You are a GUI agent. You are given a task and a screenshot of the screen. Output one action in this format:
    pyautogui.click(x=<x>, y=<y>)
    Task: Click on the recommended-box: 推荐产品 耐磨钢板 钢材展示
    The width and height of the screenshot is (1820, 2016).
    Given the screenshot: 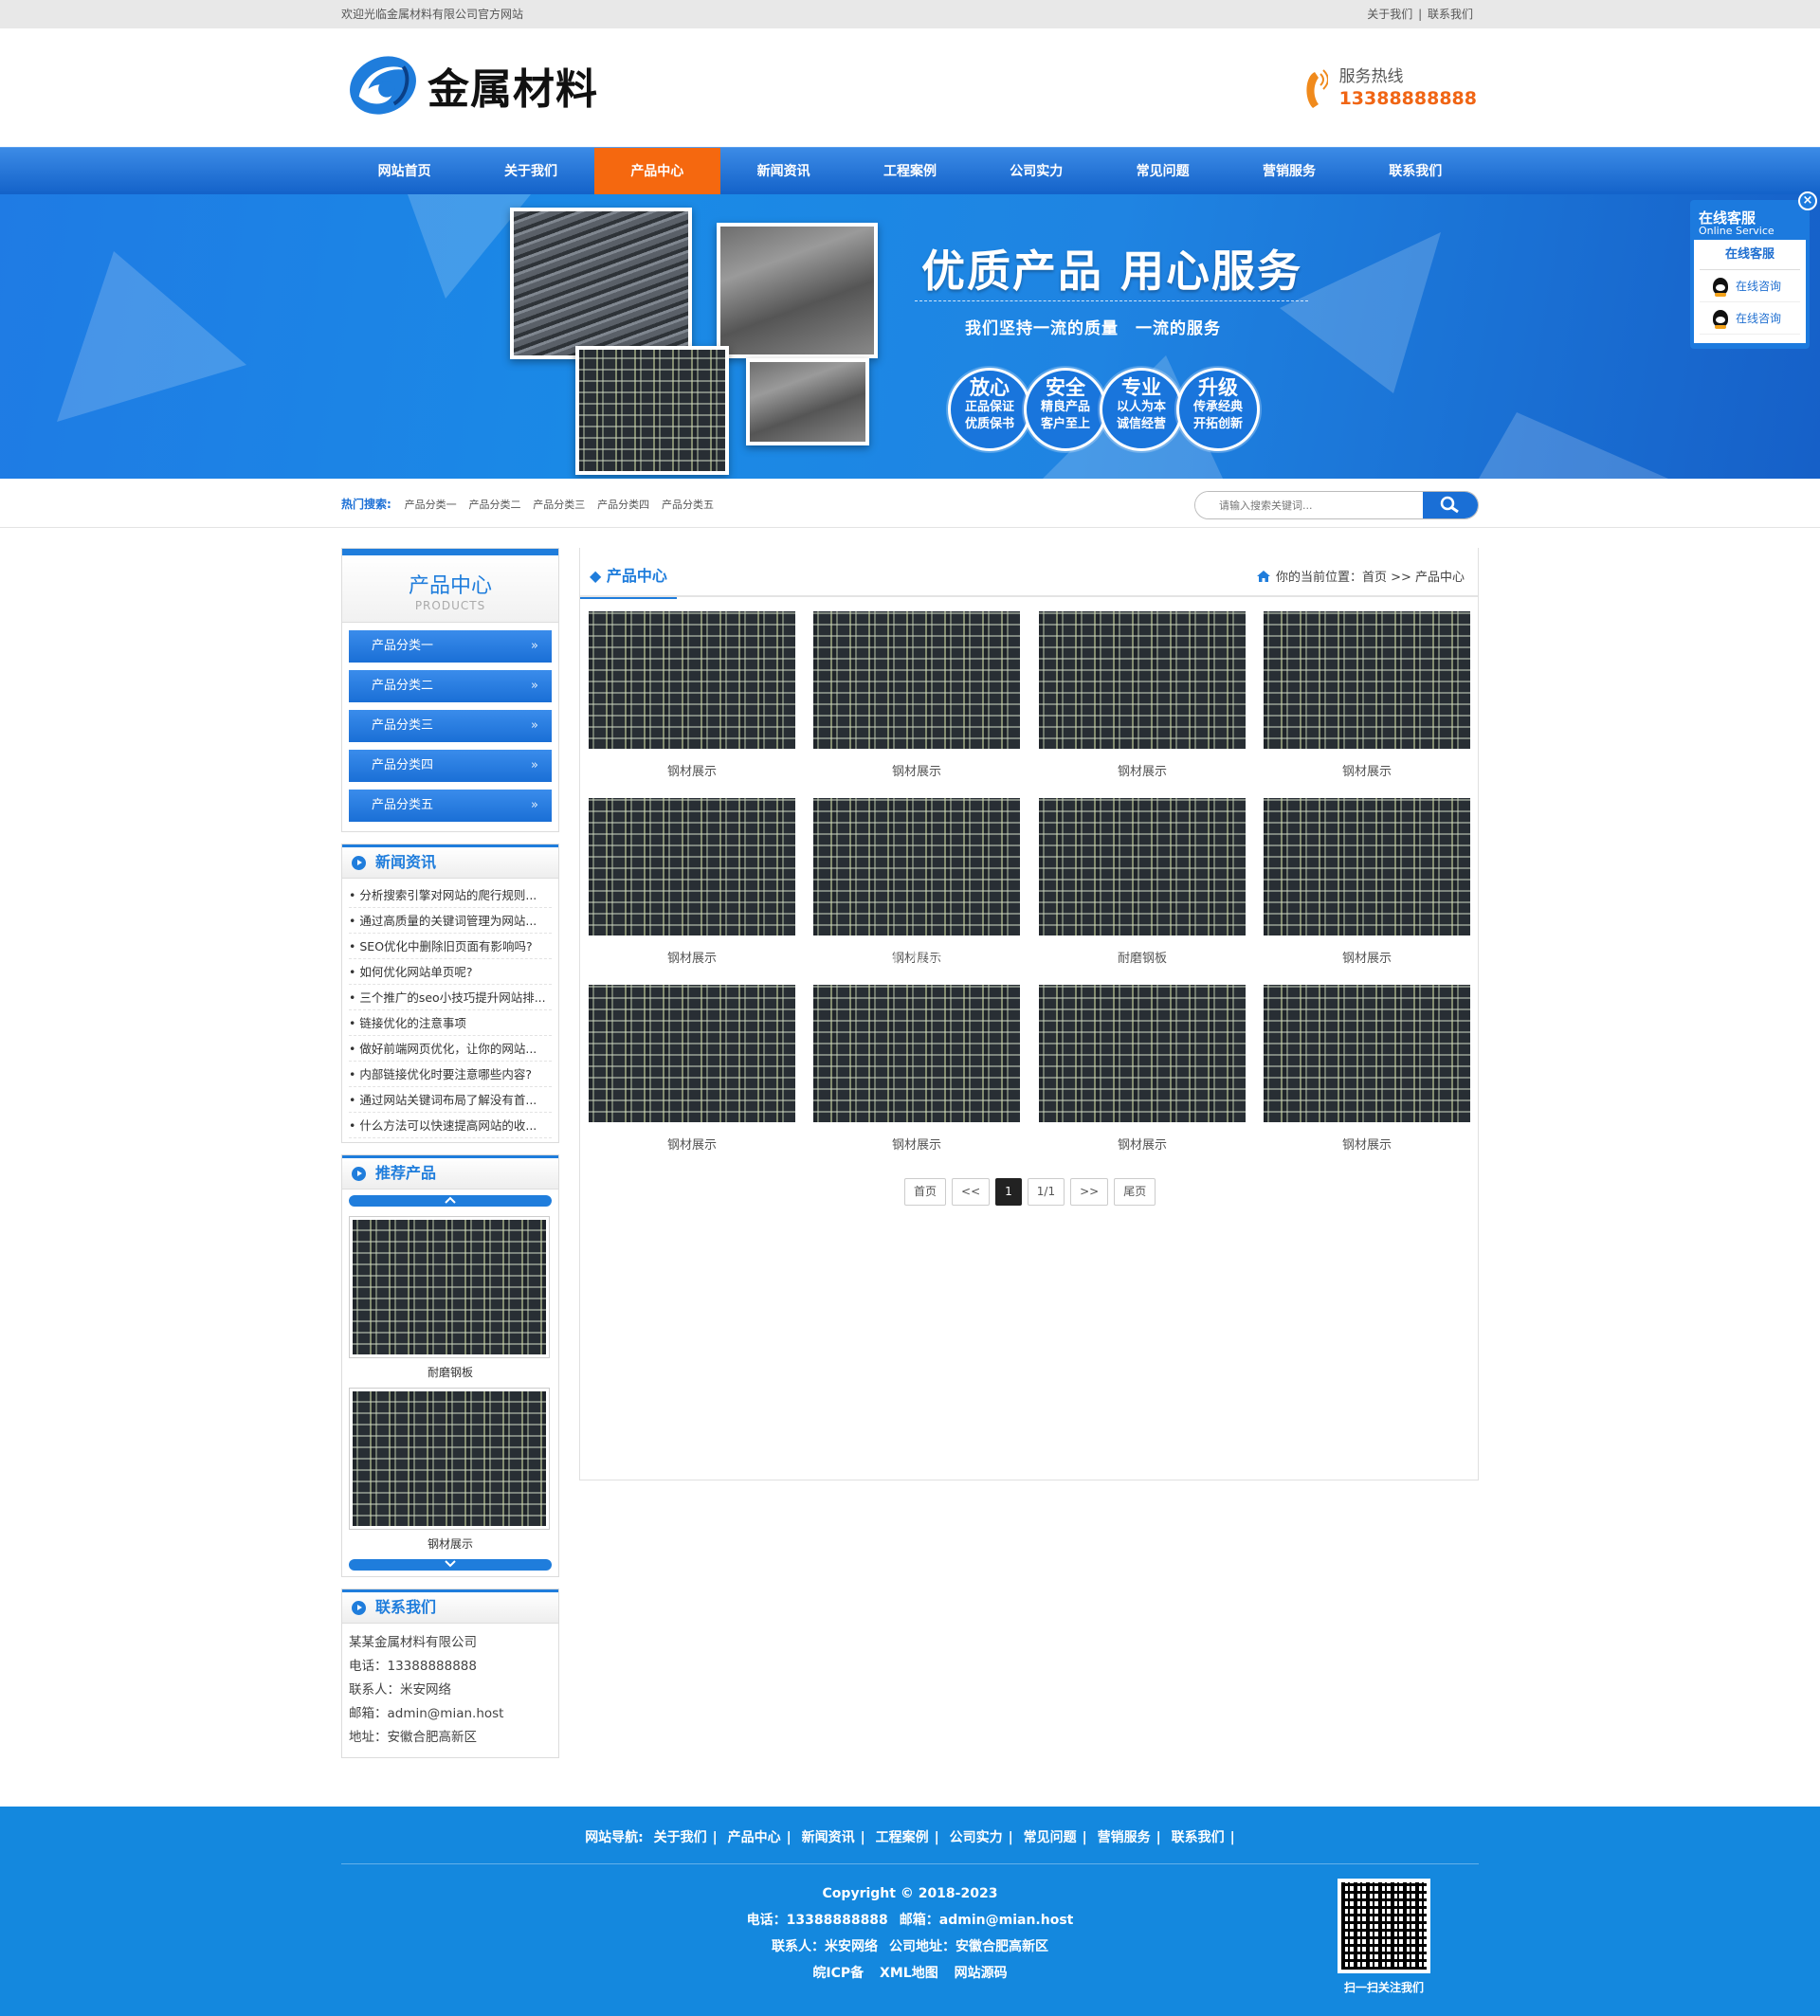 What is the action you would take?
    pyautogui.click(x=450, y=1365)
    